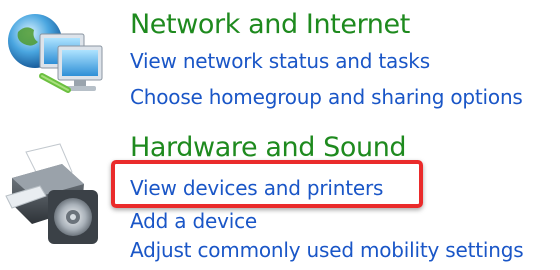 The width and height of the screenshot is (560, 270). Describe the element at coordinates (280, 61) in the screenshot. I see `view-network-status-link: View network status and tasks` at that location.